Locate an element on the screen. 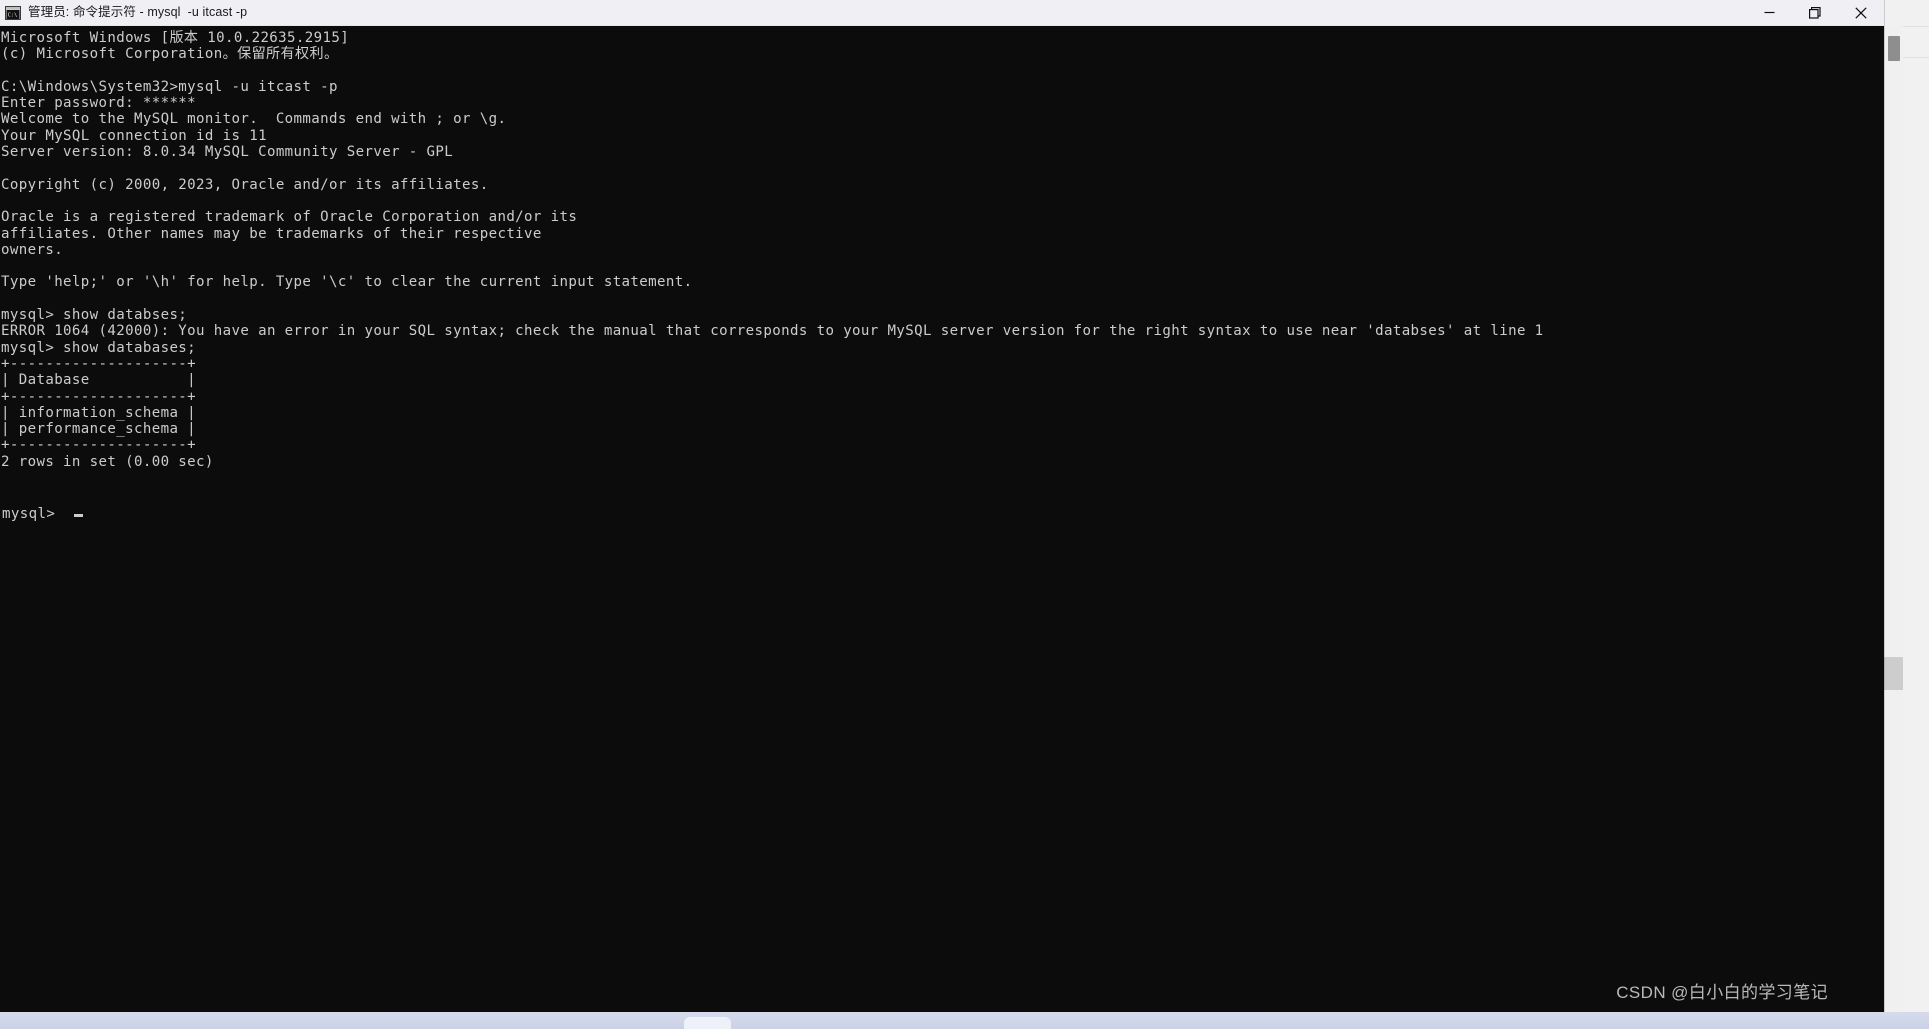 This screenshot has width=1929, height=1029. taskbar-edge is located at coordinates (964, 1020).